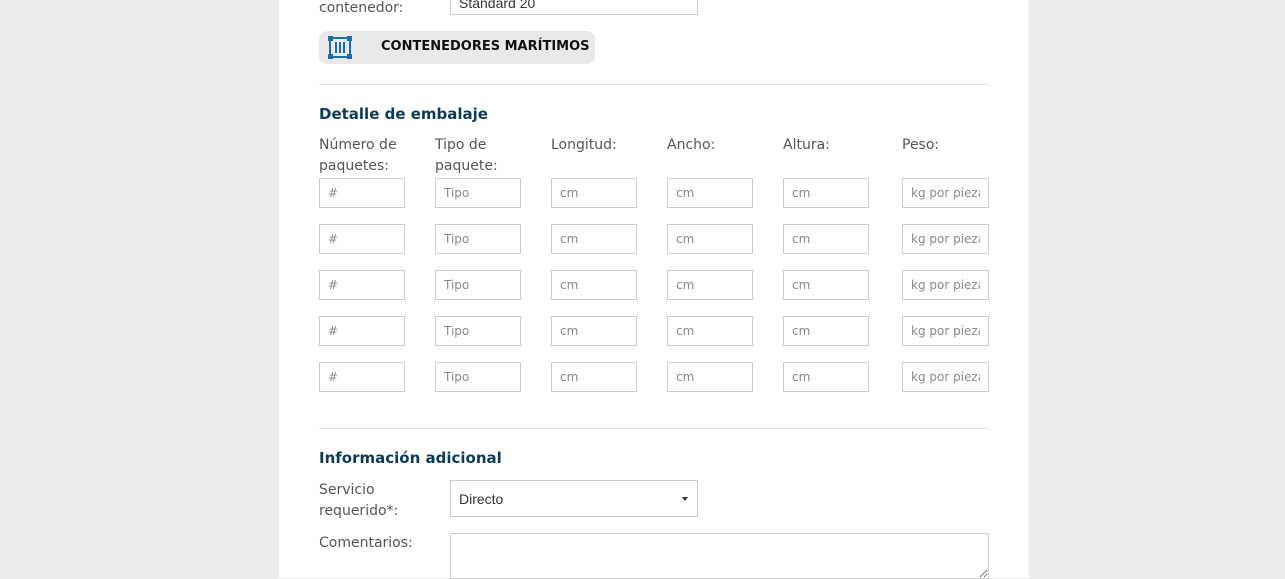 The height and width of the screenshot is (579, 1285). I want to click on column-header-line1: Peso:, so click(921, 145).